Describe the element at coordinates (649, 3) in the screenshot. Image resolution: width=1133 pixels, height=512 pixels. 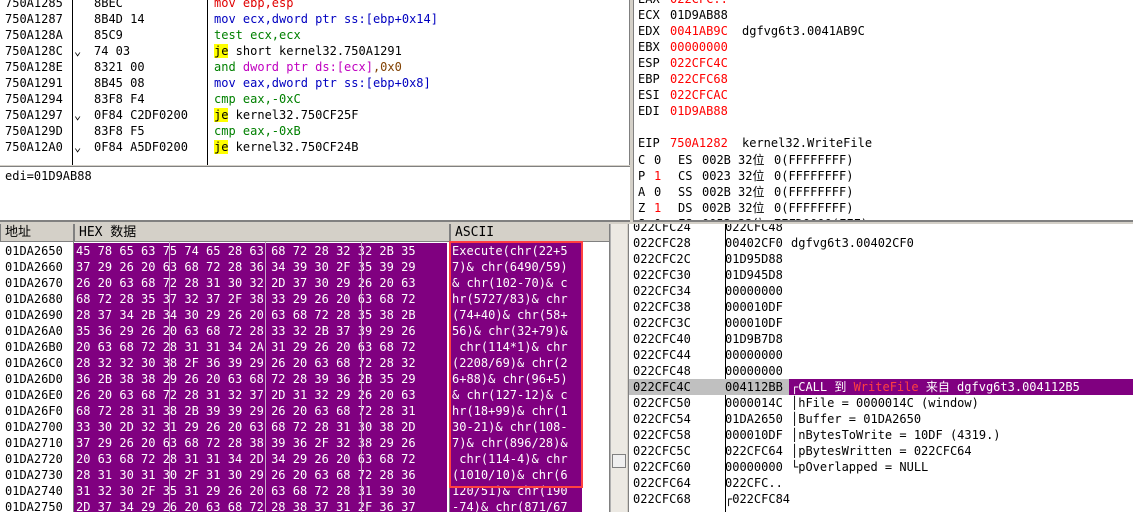
I see `register-name: EAX` at that location.